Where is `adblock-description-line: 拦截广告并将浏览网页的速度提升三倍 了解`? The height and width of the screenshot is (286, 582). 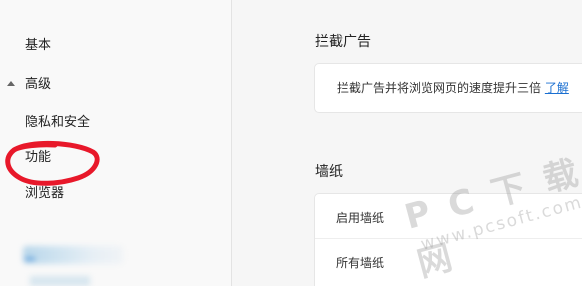 adblock-description-line: 拦截广告并将浏览网页的速度提升三倍 了解 is located at coordinates (453, 88).